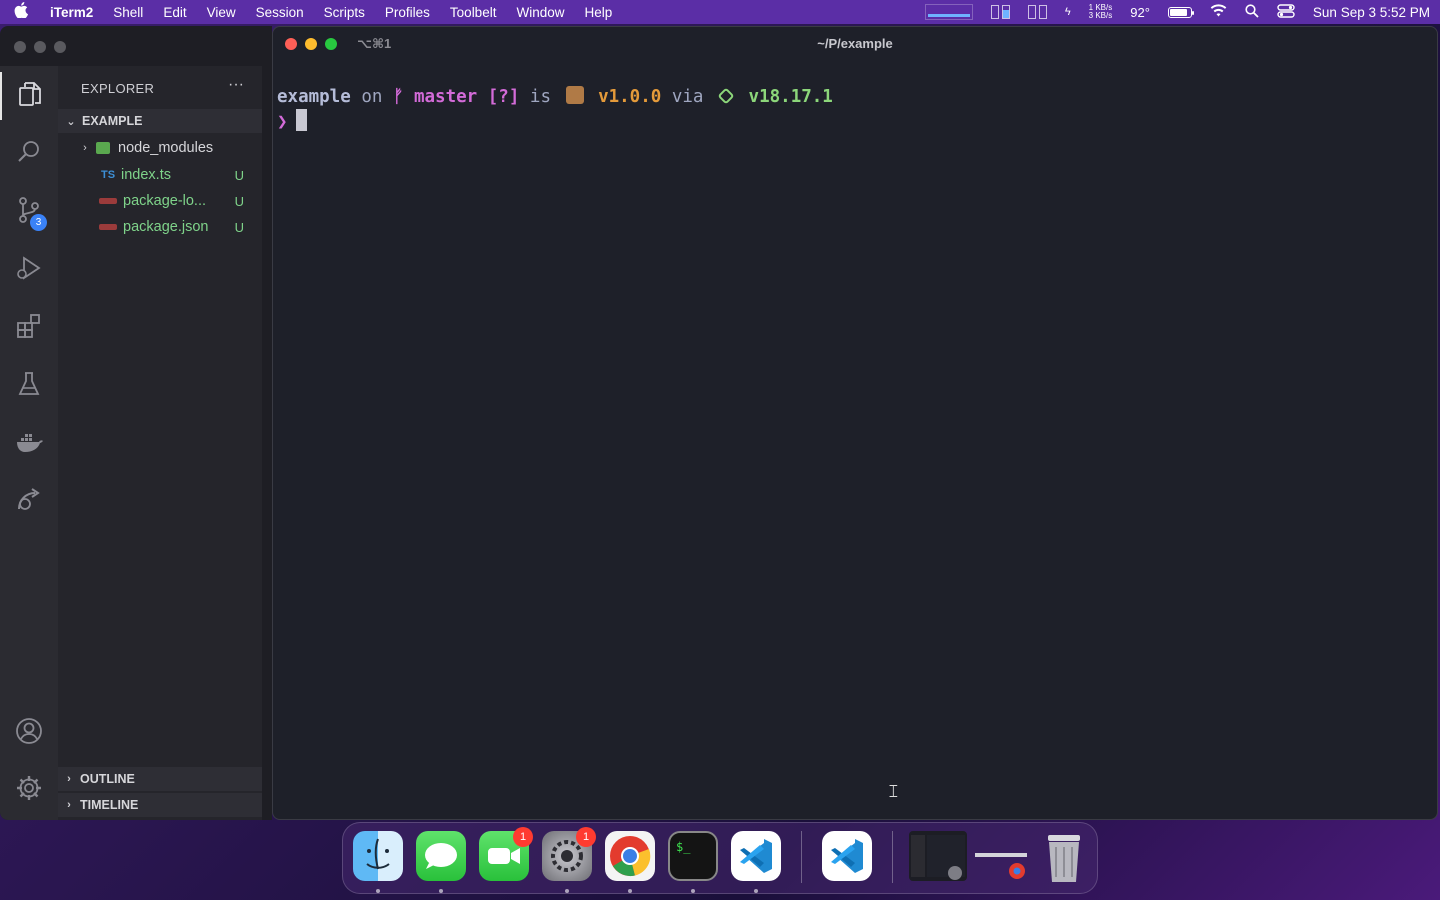 The width and height of the screenshot is (1440, 900). Describe the element at coordinates (71, 121) in the screenshot. I see `chevron-down-icon: ⌄` at that location.